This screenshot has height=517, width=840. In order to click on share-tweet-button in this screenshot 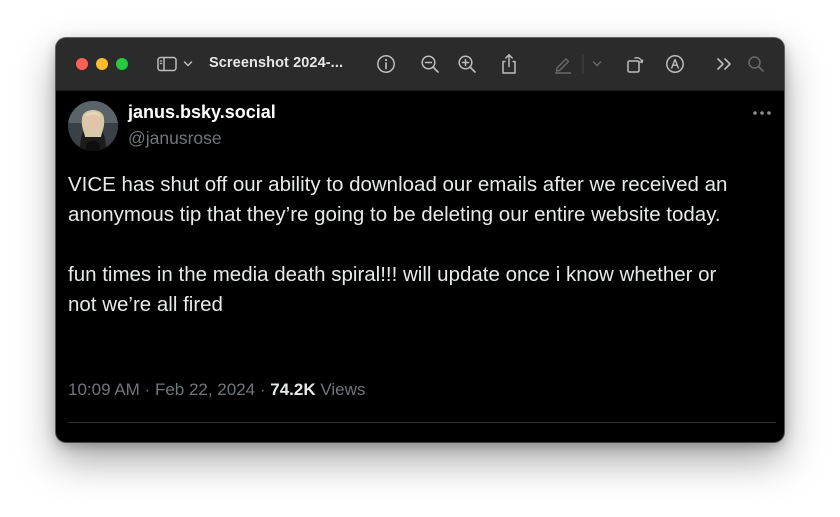, I will do `click(757, 439)`.